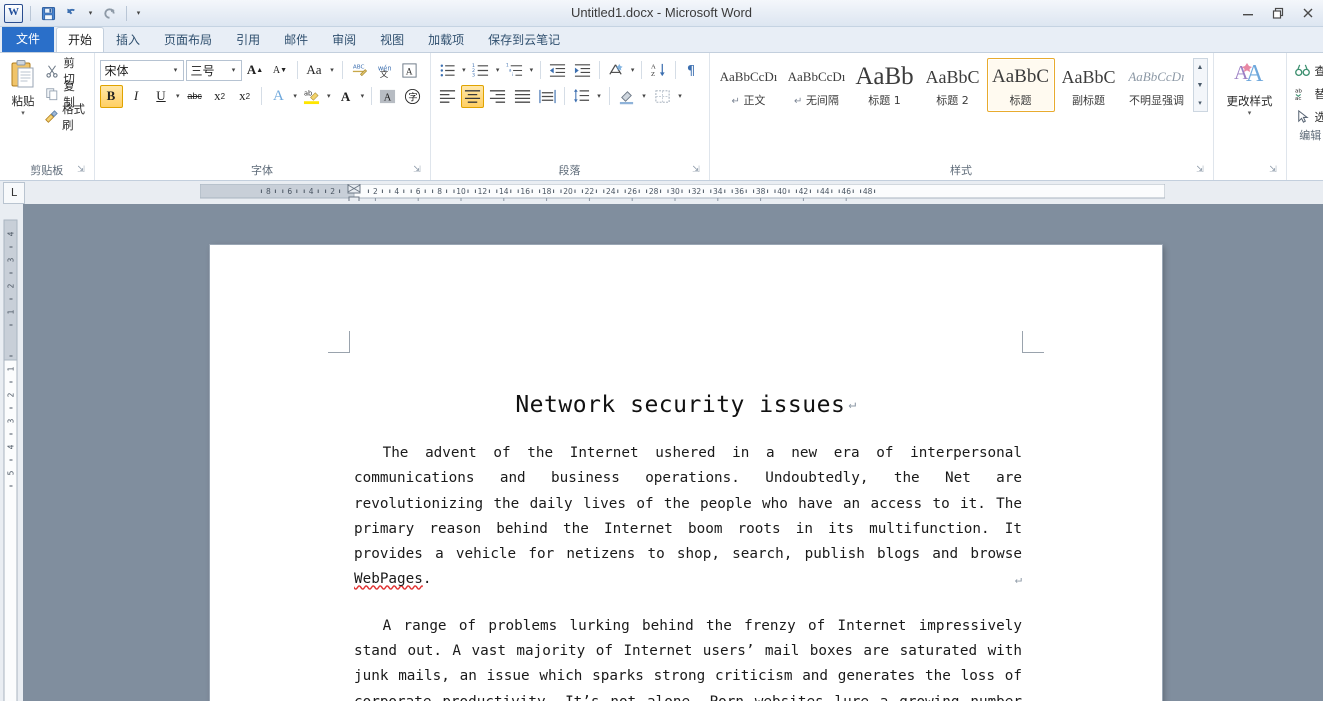  Describe the element at coordinates (480, 70) in the screenshot. I see `numbering-button: 123` at that location.